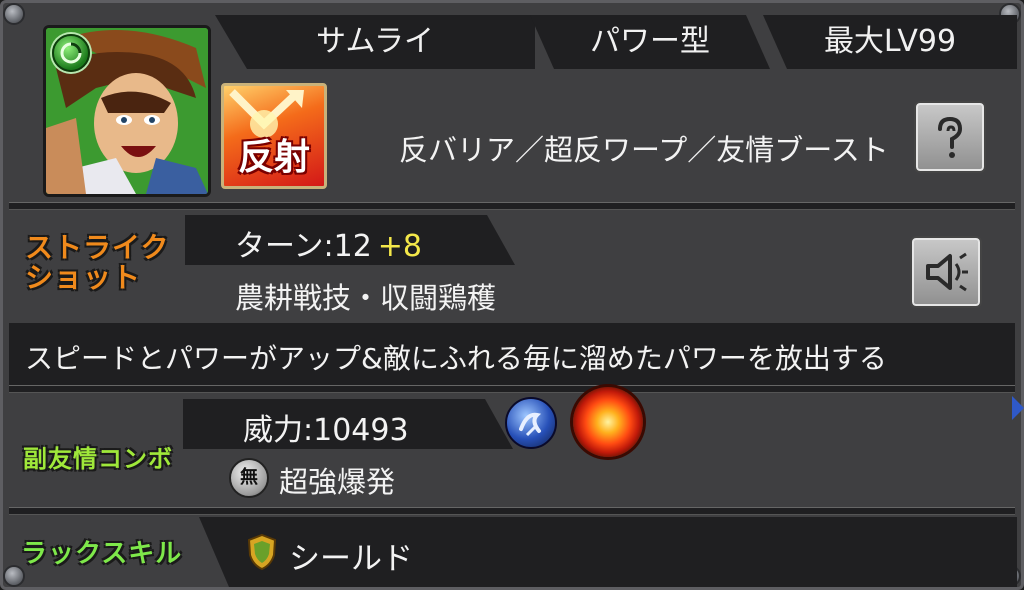 This screenshot has height=590, width=1024. What do you see at coordinates (608, 422) in the screenshot?
I see `explosion-icon` at bounding box center [608, 422].